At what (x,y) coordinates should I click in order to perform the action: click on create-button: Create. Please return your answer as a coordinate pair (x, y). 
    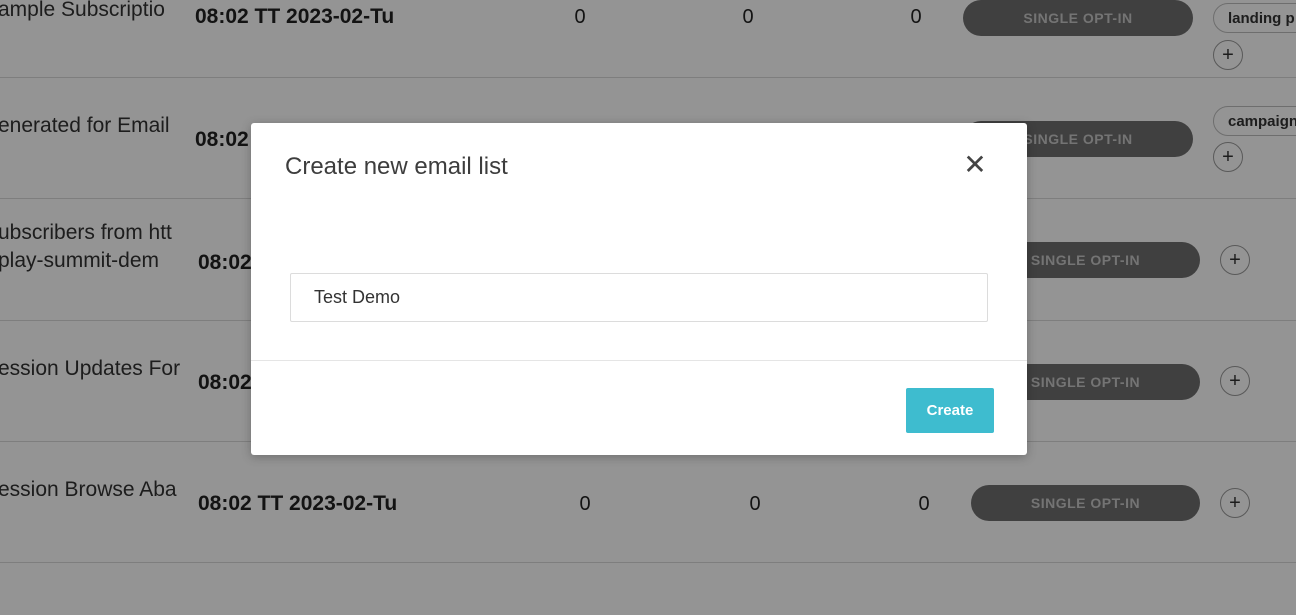
    Looking at the image, I should click on (950, 410).